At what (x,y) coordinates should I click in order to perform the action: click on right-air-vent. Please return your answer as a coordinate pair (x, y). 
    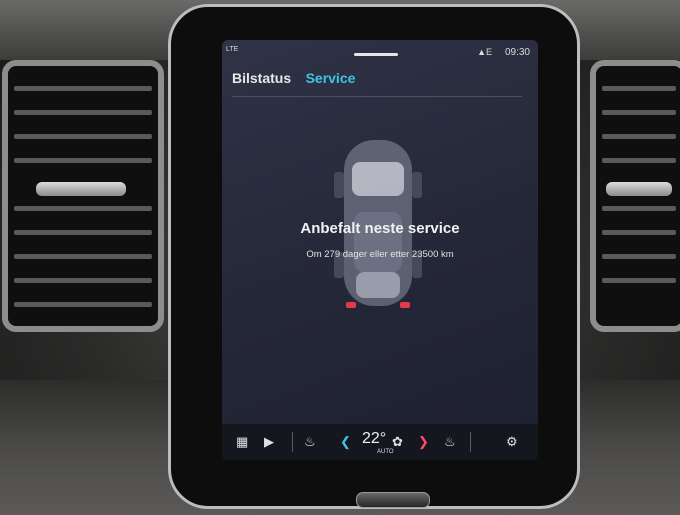
    Looking at the image, I should click on (635, 196).